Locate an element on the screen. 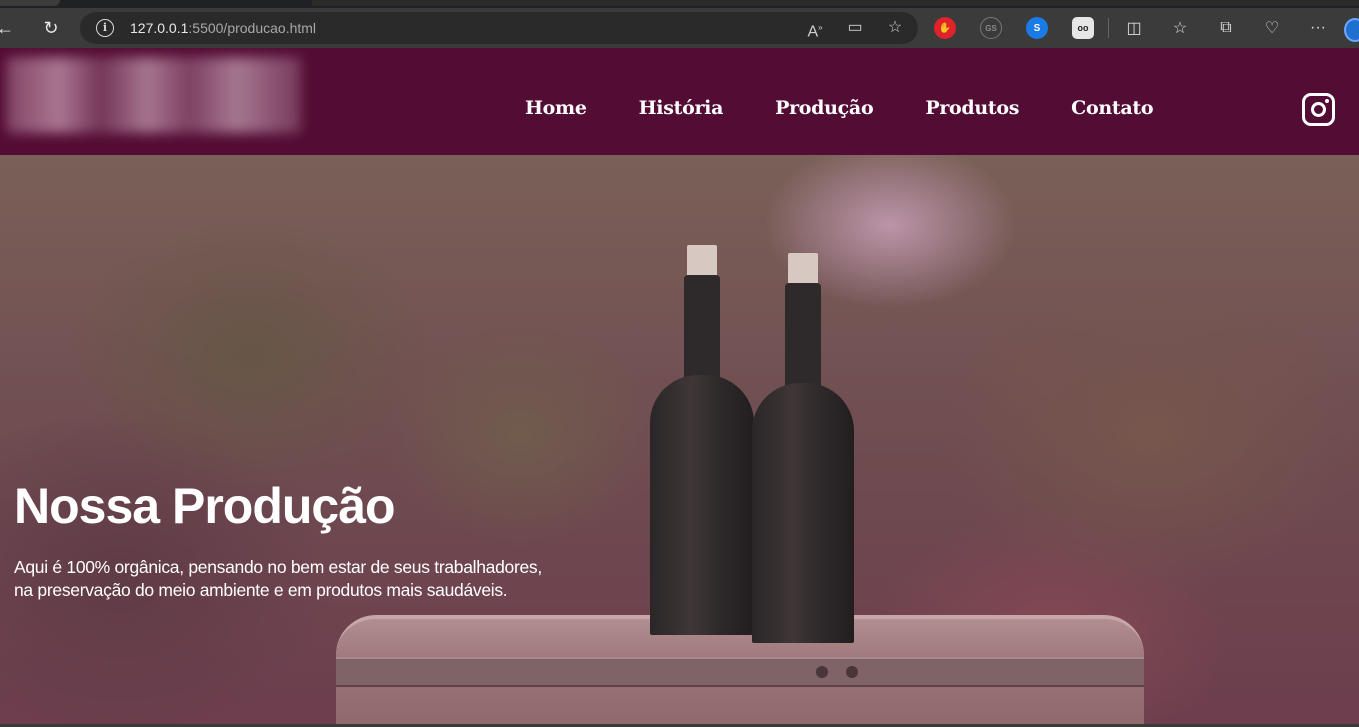  url-text: 127.0.0.1:5500/producao.html is located at coordinates (223, 28).